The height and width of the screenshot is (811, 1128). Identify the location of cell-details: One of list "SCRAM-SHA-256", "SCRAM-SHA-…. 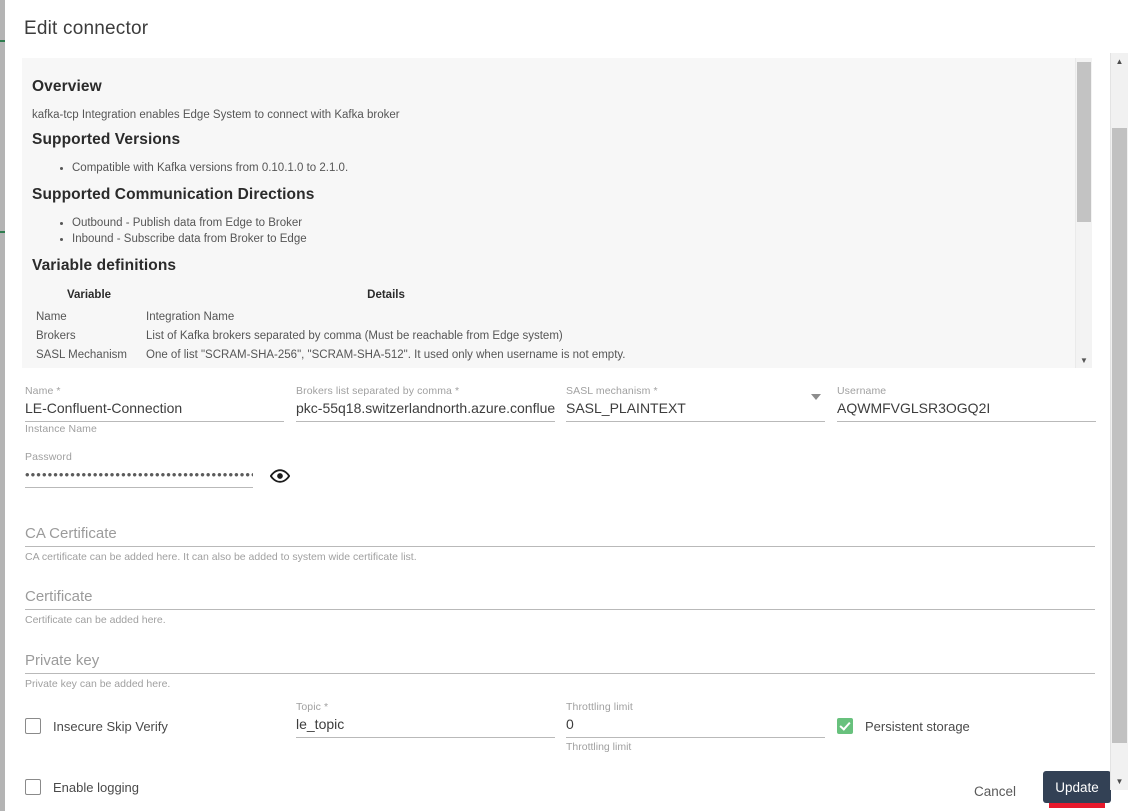
(386, 355).